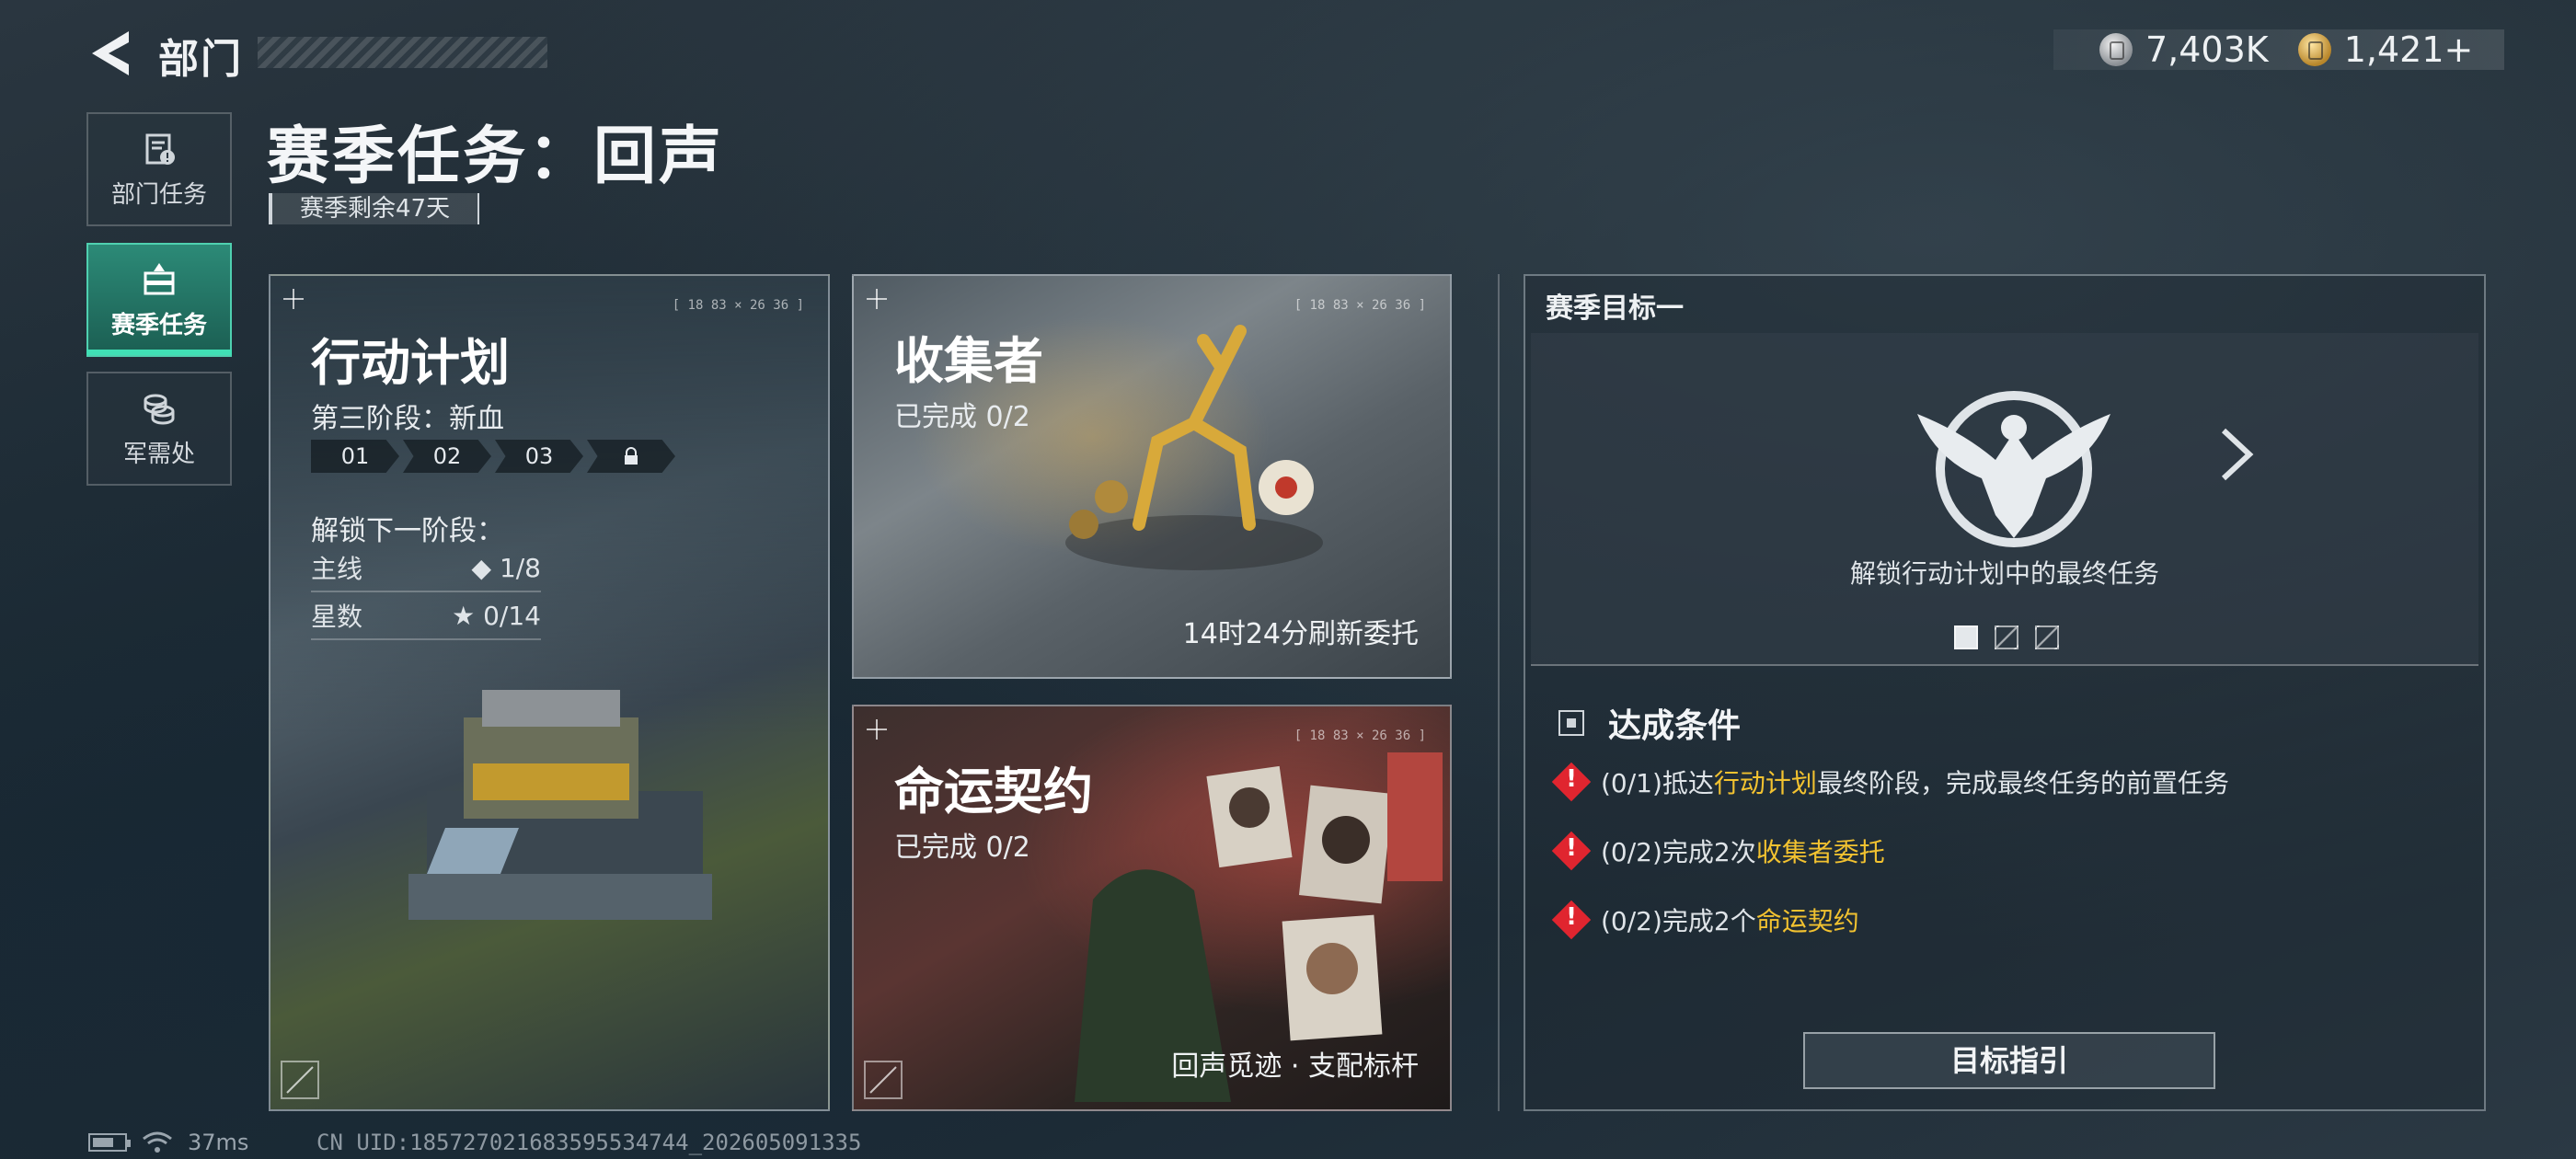 Image resolution: width=2576 pixels, height=1159 pixels. Describe the element at coordinates (962, 417) in the screenshot. I see `collector-progress: 已完成 0/2` at that location.